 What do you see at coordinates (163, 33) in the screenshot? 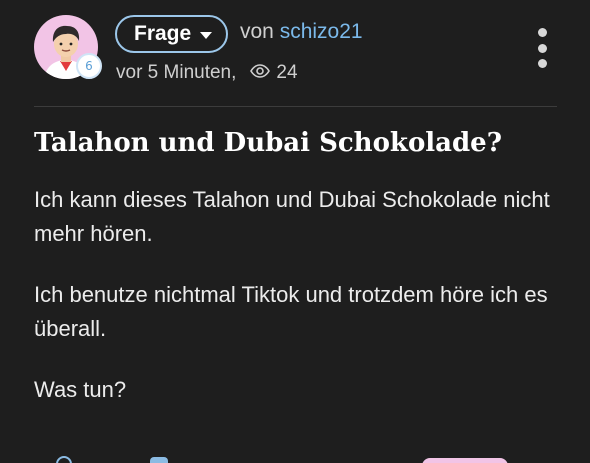
I see `question-type-label: Frage` at bounding box center [163, 33].